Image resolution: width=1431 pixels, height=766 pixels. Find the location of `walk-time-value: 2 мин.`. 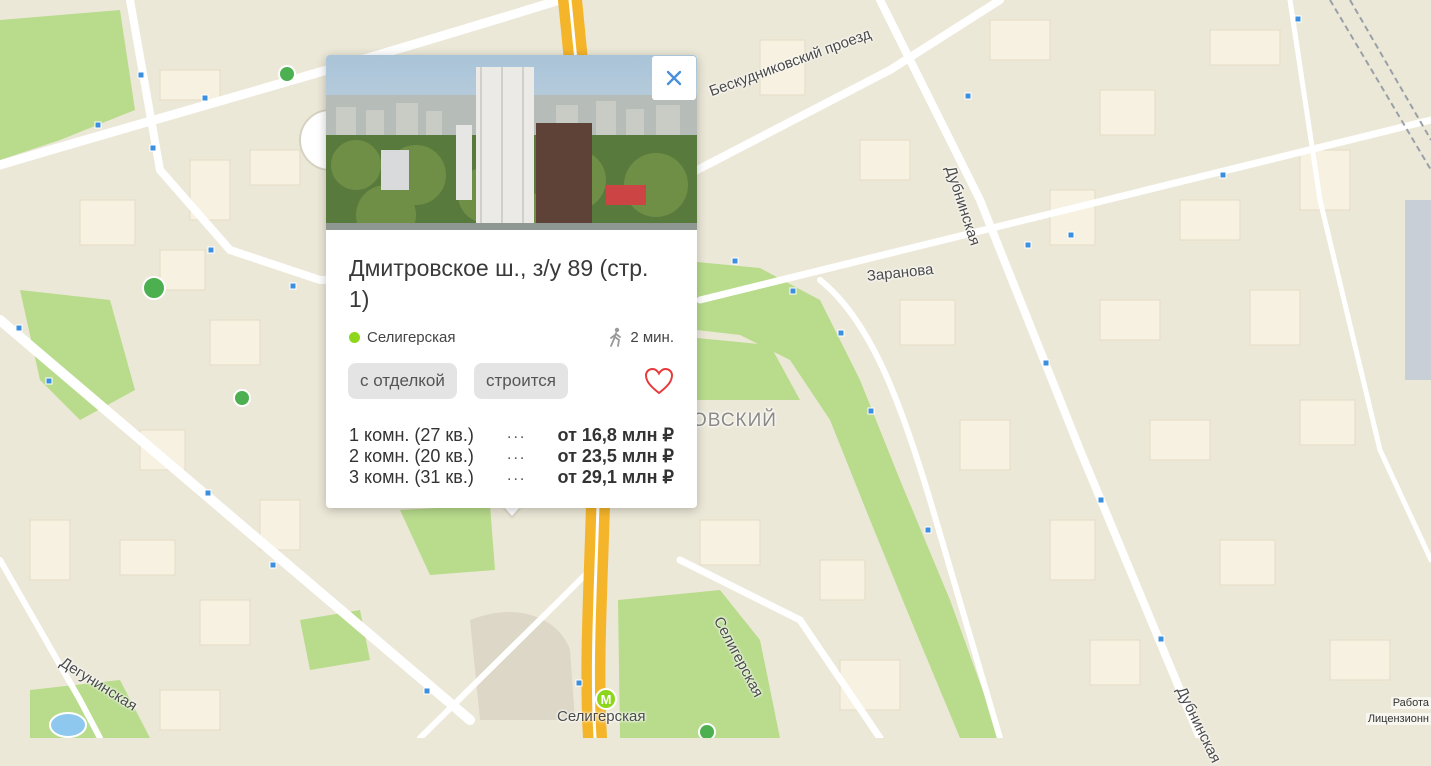

walk-time-value: 2 мин. is located at coordinates (652, 337).